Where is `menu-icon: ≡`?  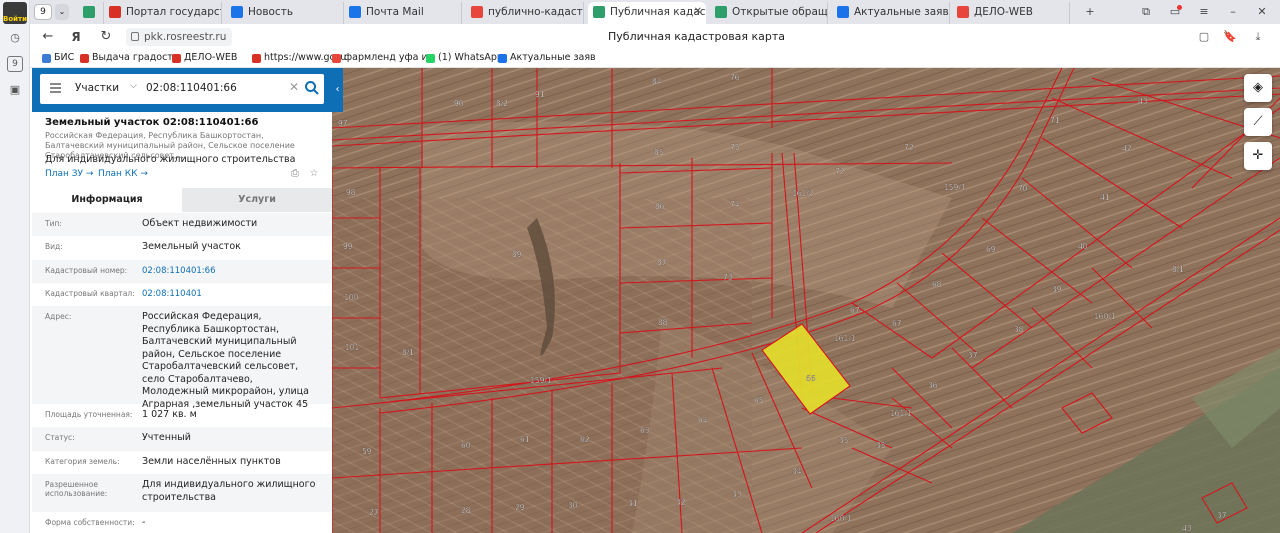 menu-icon: ≡ is located at coordinates (1204, 12).